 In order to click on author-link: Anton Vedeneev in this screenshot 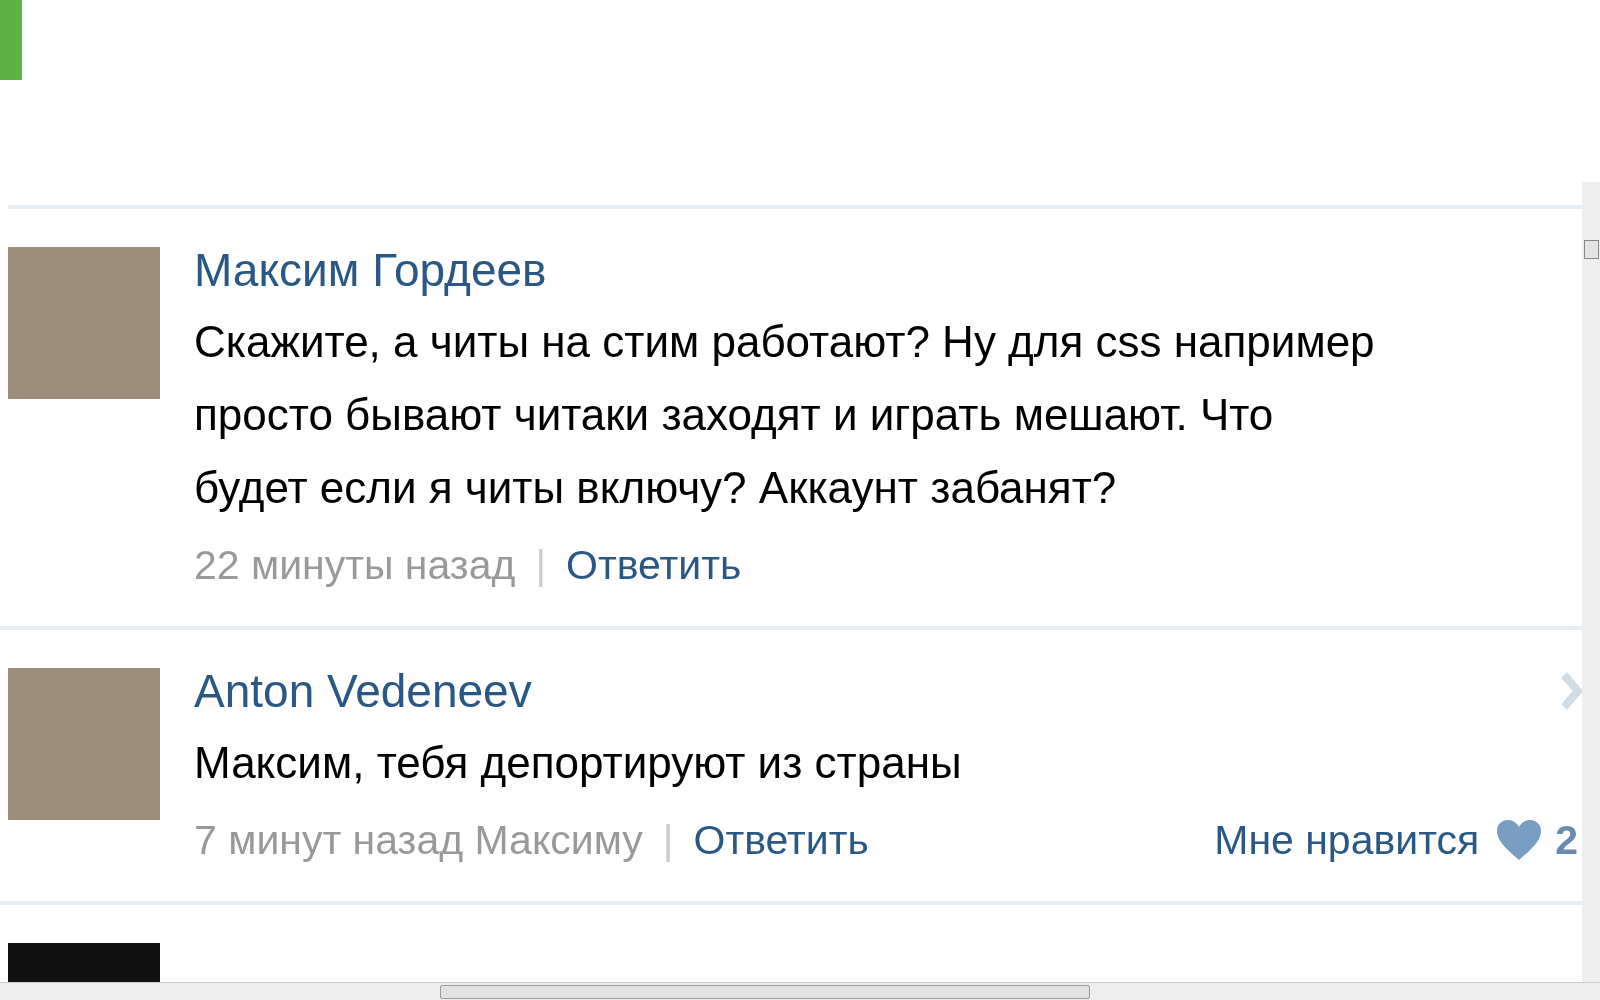, I will do `click(363, 691)`.